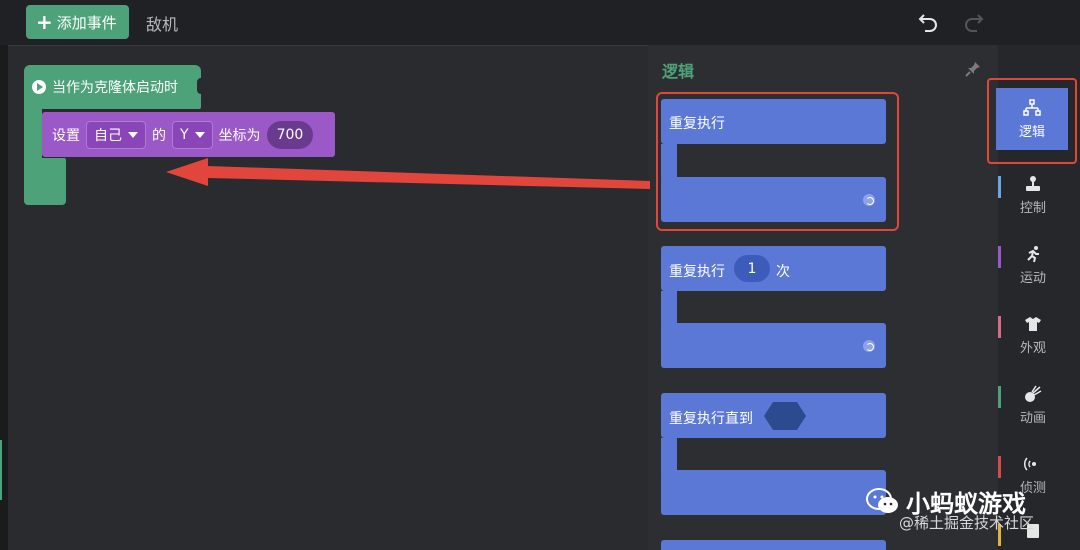 This screenshot has width=1080, height=550. What do you see at coordinates (1032, 348) in the screenshot?
I see `category-looks-label: 外观` at bounding box center [1032, 348].